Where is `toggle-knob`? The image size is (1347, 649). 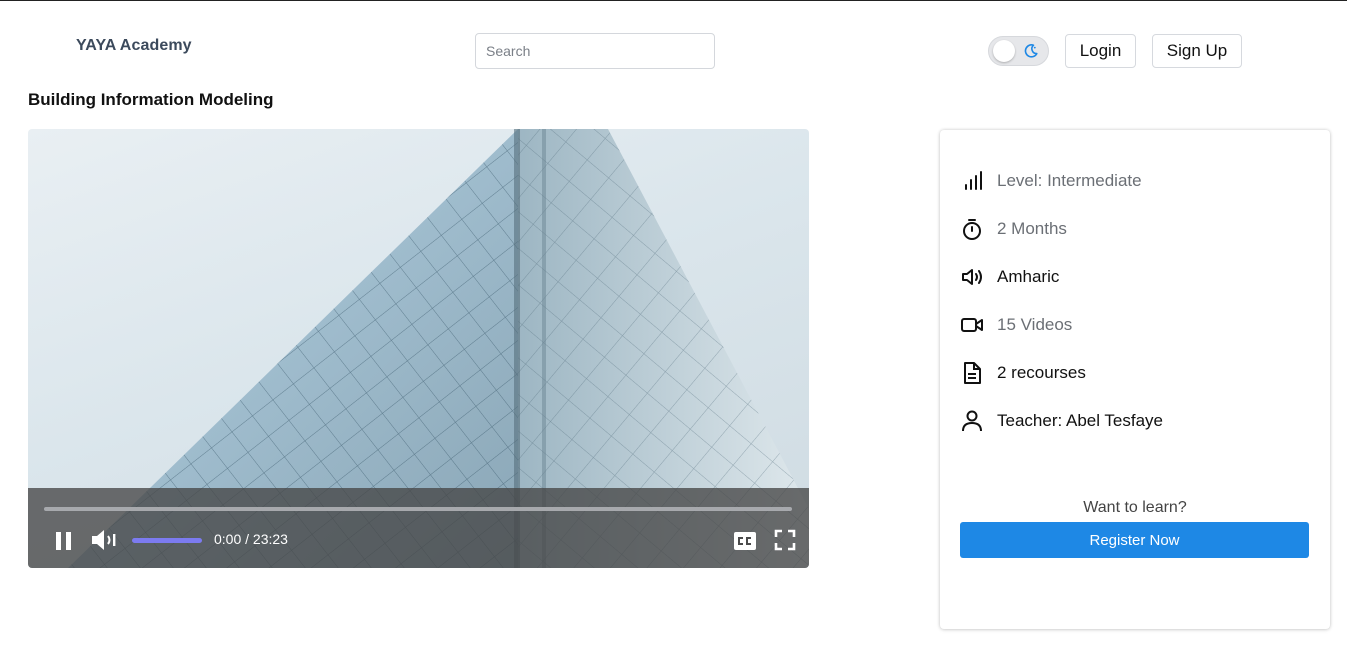 toggle-knob is located at coordinates (1004, 51).